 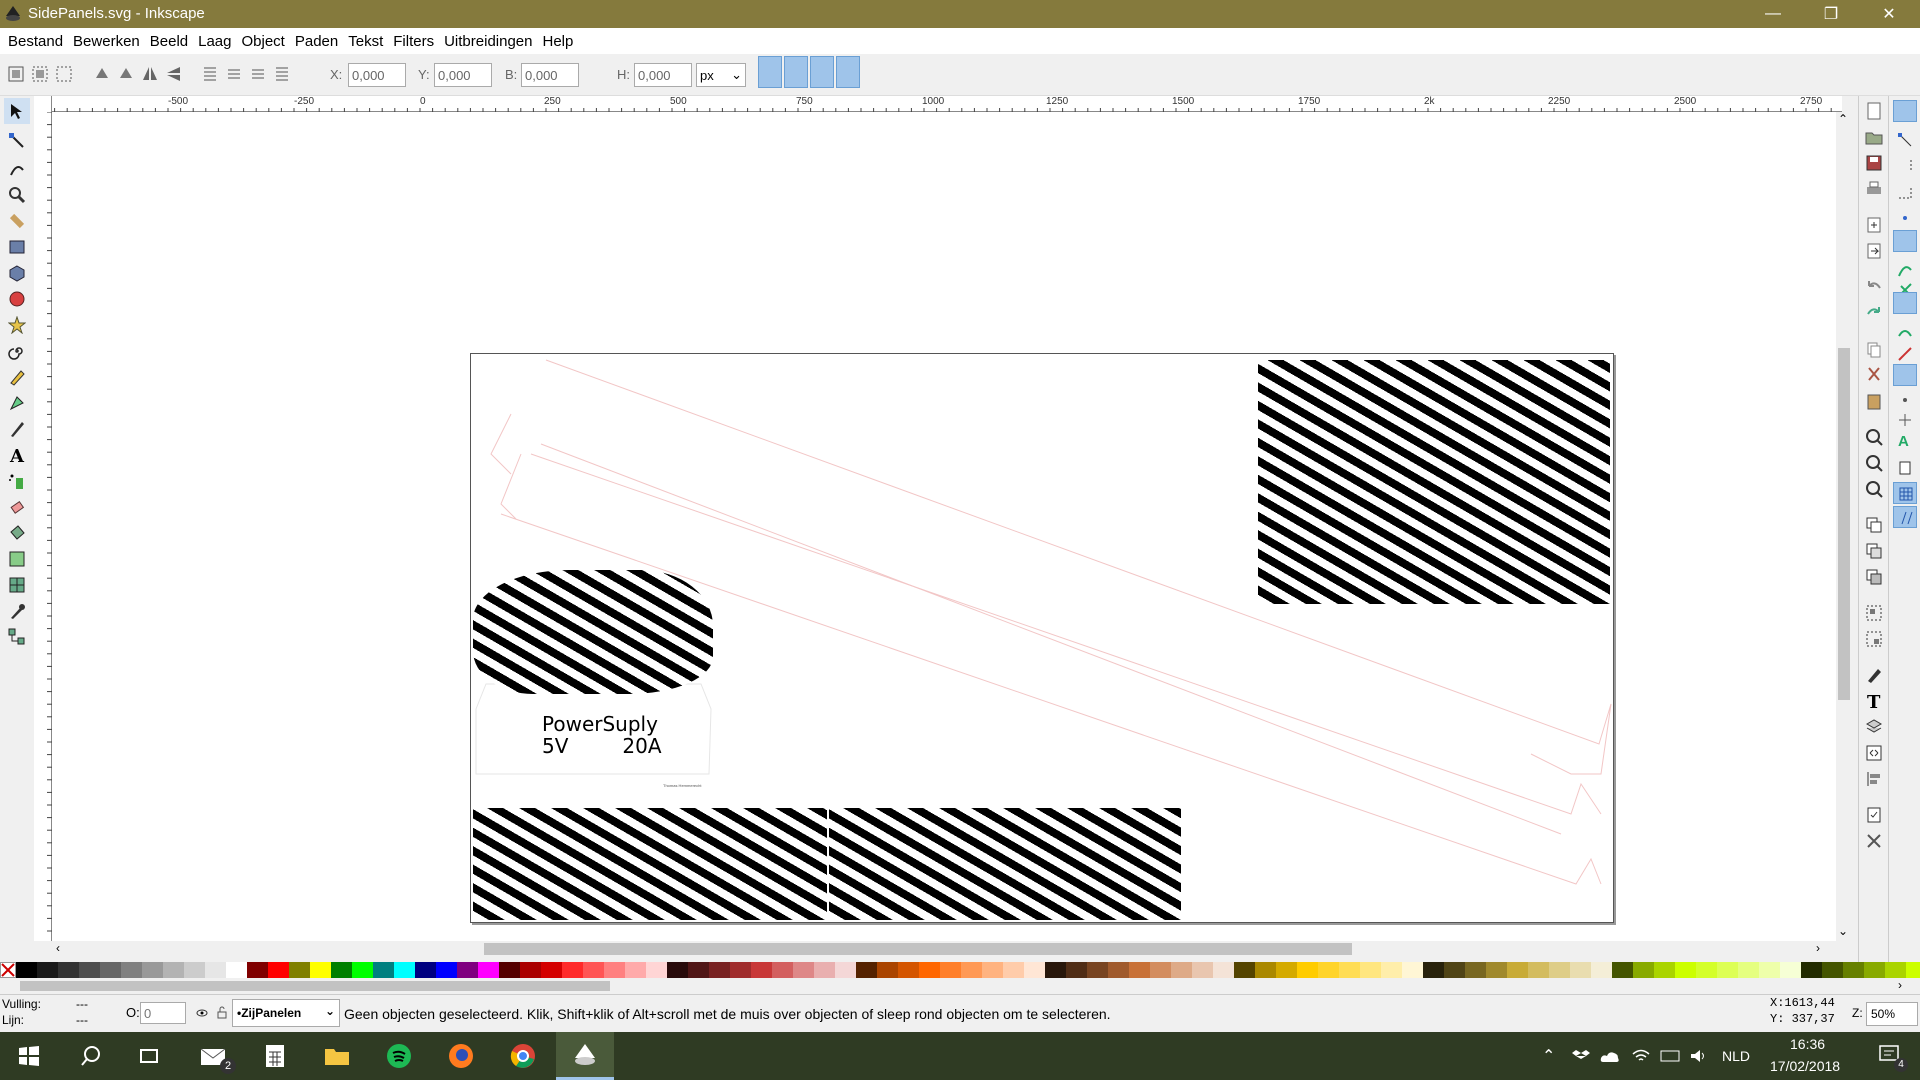 I want to click on snap-grid-toggle, so click(x=1905, y=493).